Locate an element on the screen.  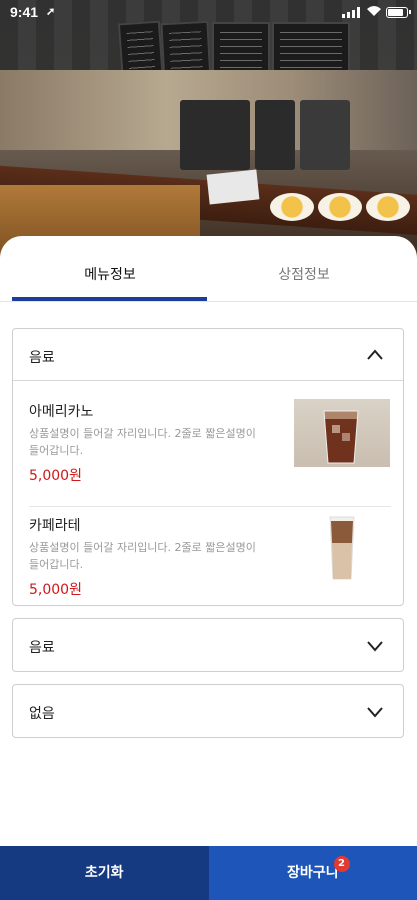
active-tab-indicator is located at coordinates (109, 299).